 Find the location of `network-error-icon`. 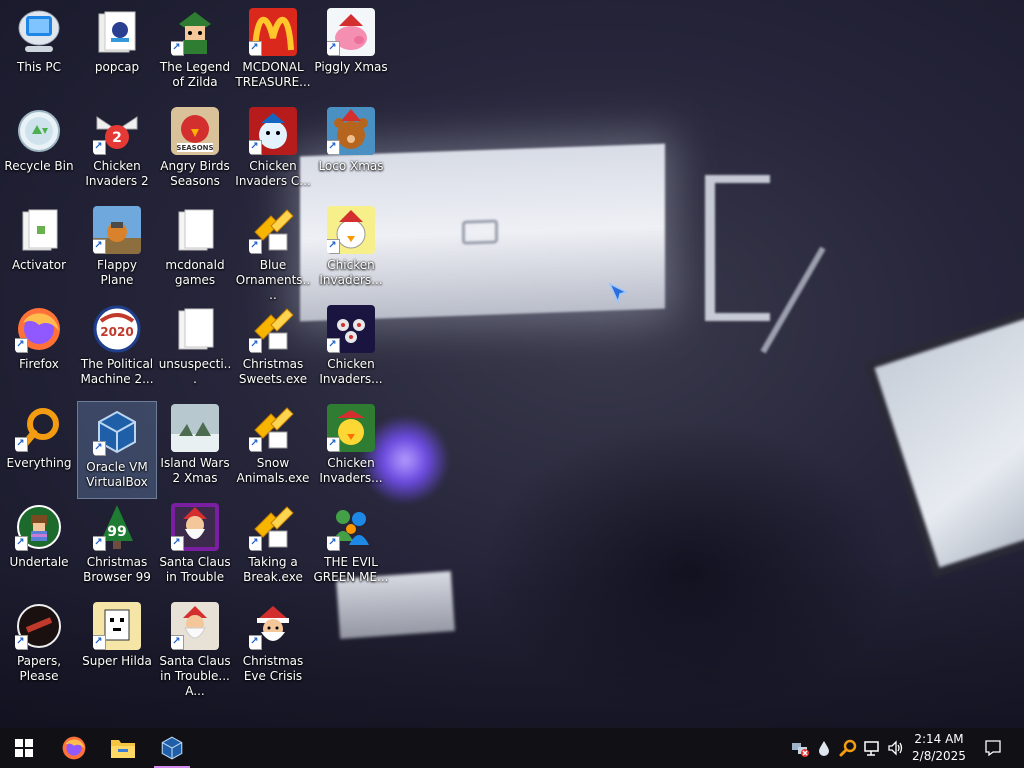

network-error-icon is located at coordinates (800, 748).